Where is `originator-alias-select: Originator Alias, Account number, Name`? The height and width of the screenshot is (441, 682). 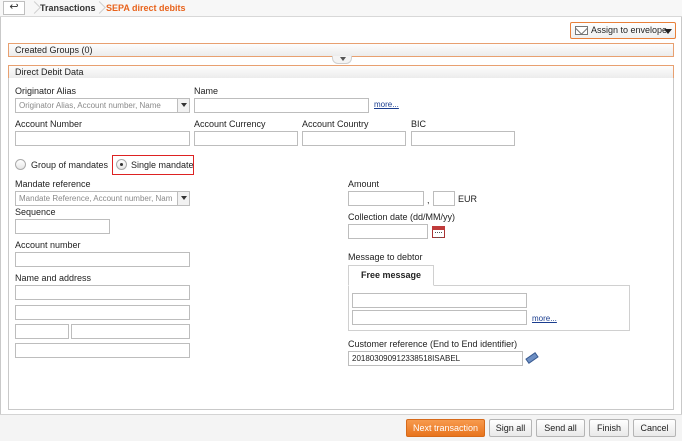
originator-alias-select: Originator Alias, Account number, Name is located at coordinates (102, 105).